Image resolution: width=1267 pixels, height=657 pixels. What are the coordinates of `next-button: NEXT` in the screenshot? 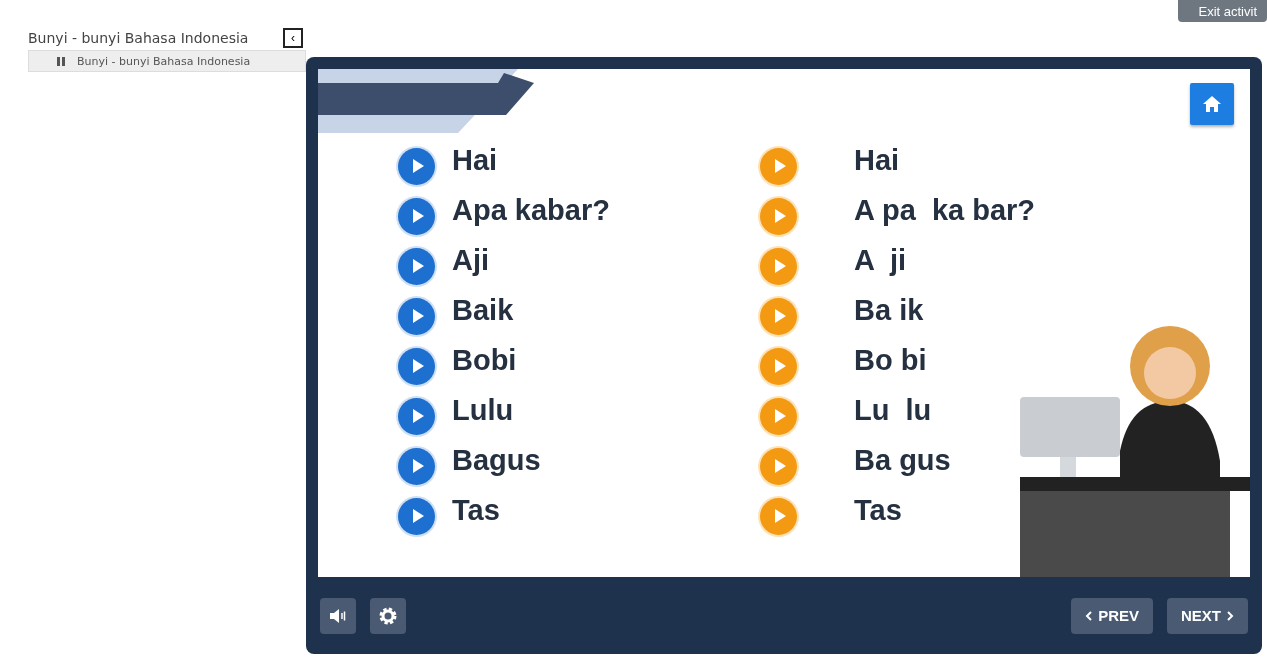 It's located at (1207, 615).